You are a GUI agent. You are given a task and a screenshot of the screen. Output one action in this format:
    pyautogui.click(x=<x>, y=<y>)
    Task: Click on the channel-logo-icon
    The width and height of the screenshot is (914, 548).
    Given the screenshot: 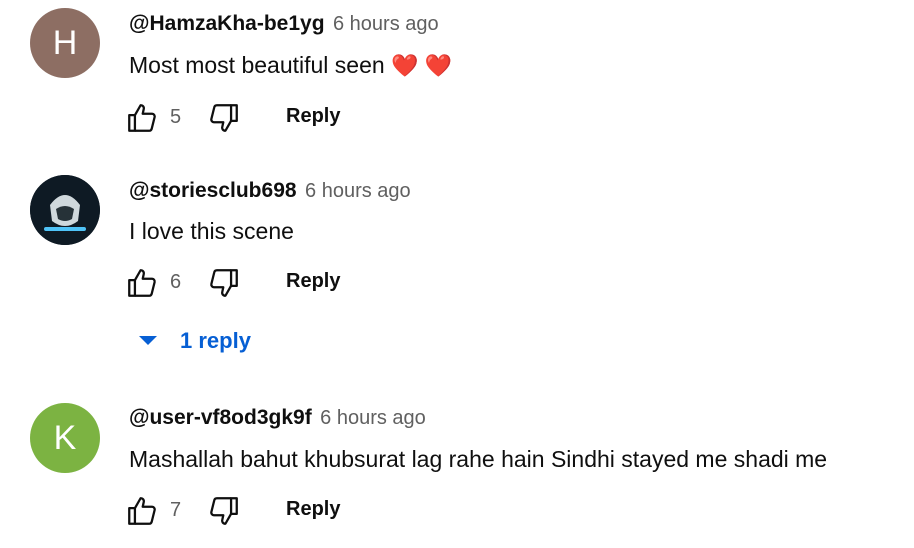 What is the action you would take?
    pyautogui.click(x=65, y=210)
    